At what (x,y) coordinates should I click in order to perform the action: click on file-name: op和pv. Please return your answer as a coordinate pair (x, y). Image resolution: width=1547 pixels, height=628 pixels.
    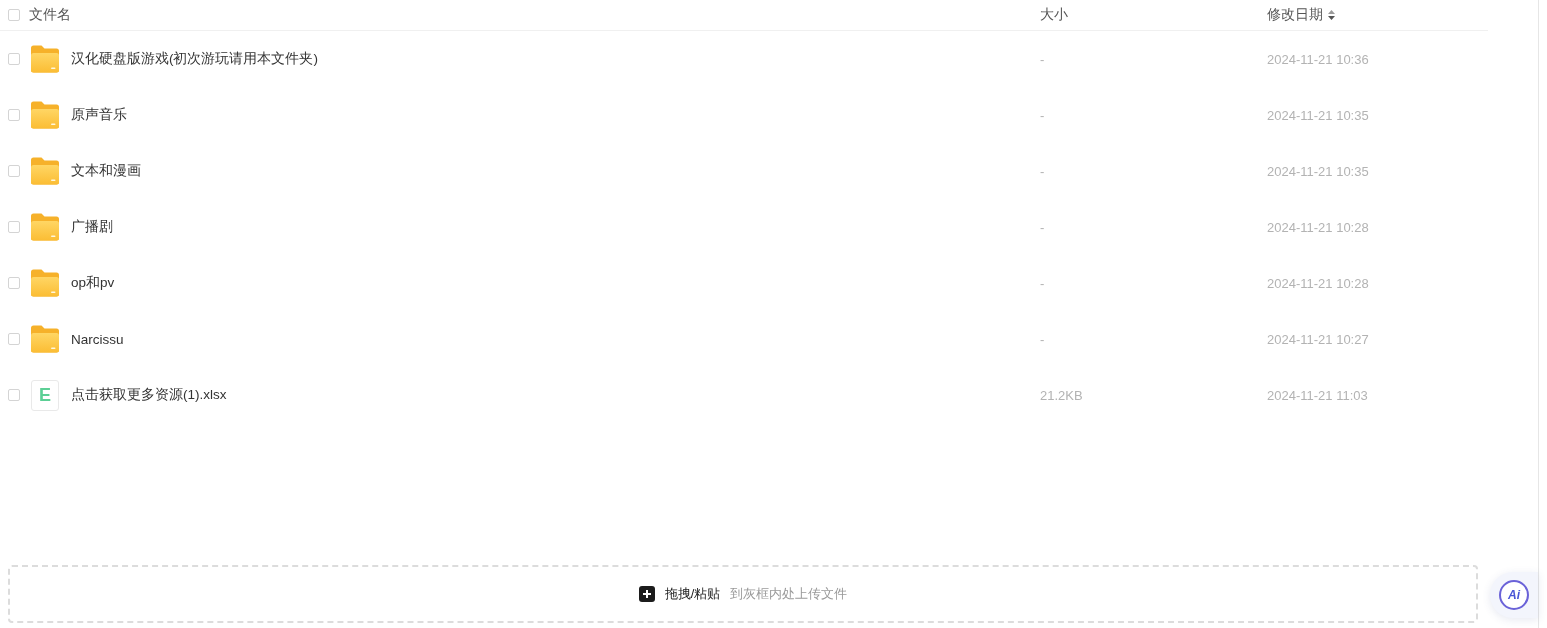
    Looking at the image, I should click on (93, 283).